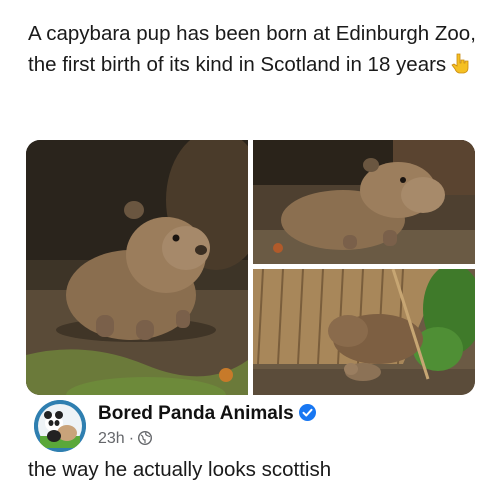 This screenshot has width=500, height=500. What do you see at coordinates (460, 63) in the screenshot?
I see `pointing-down-icon` at bounding box center [460, 63].